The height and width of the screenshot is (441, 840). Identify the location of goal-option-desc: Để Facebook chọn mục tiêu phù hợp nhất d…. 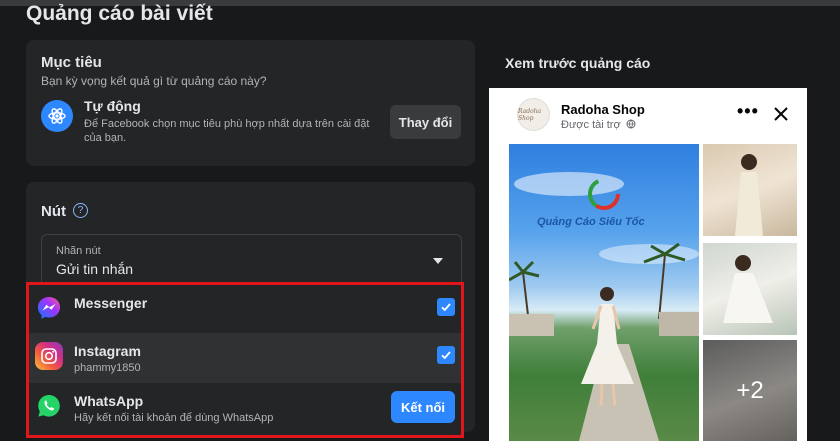
(227, 131).